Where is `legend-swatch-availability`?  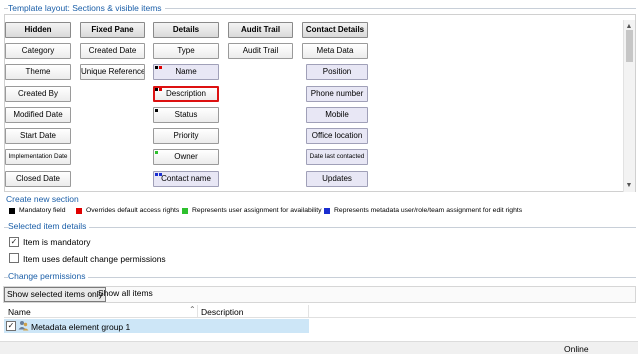 legend-swatch-availability is located at coordinates (185, 211).